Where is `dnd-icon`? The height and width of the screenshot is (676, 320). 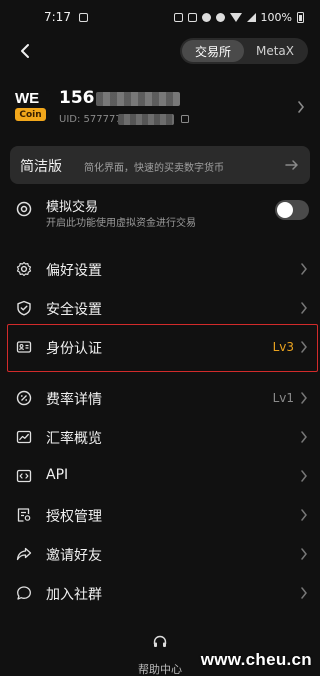 dnd-icon is located at coordinates (206, 17).